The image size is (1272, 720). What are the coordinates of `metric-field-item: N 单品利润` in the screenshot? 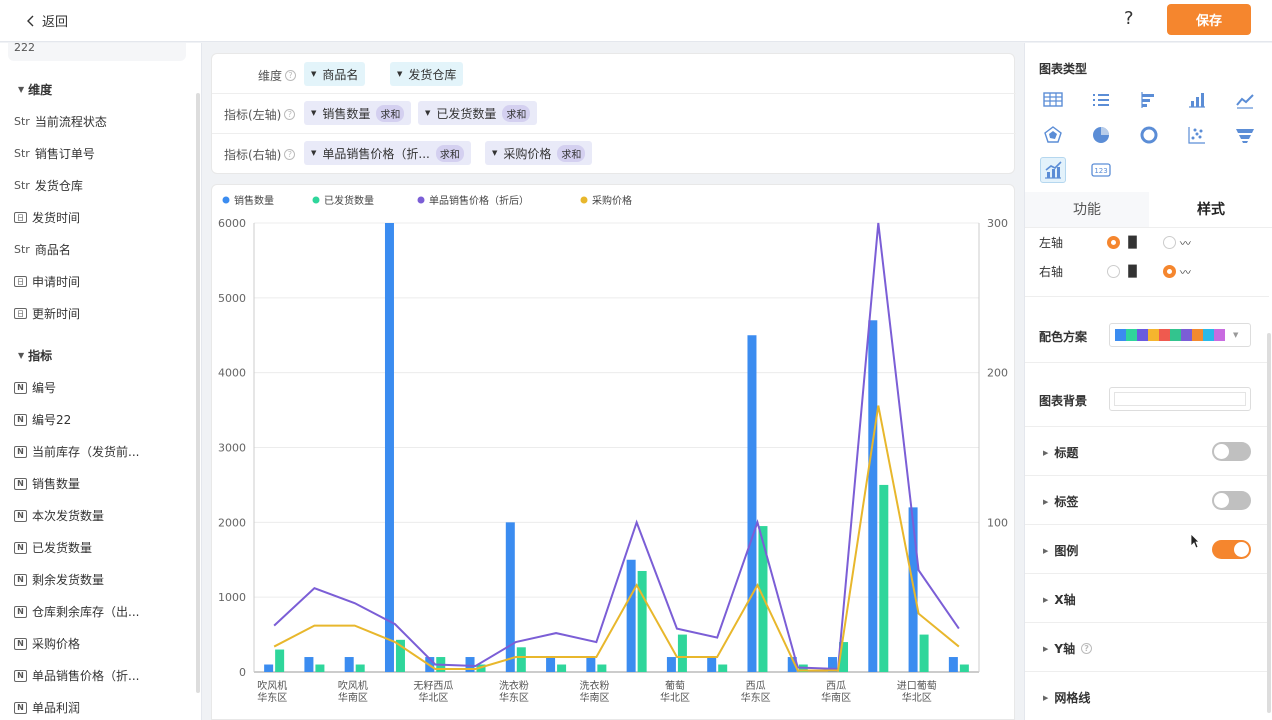 It's located at (47, 707).